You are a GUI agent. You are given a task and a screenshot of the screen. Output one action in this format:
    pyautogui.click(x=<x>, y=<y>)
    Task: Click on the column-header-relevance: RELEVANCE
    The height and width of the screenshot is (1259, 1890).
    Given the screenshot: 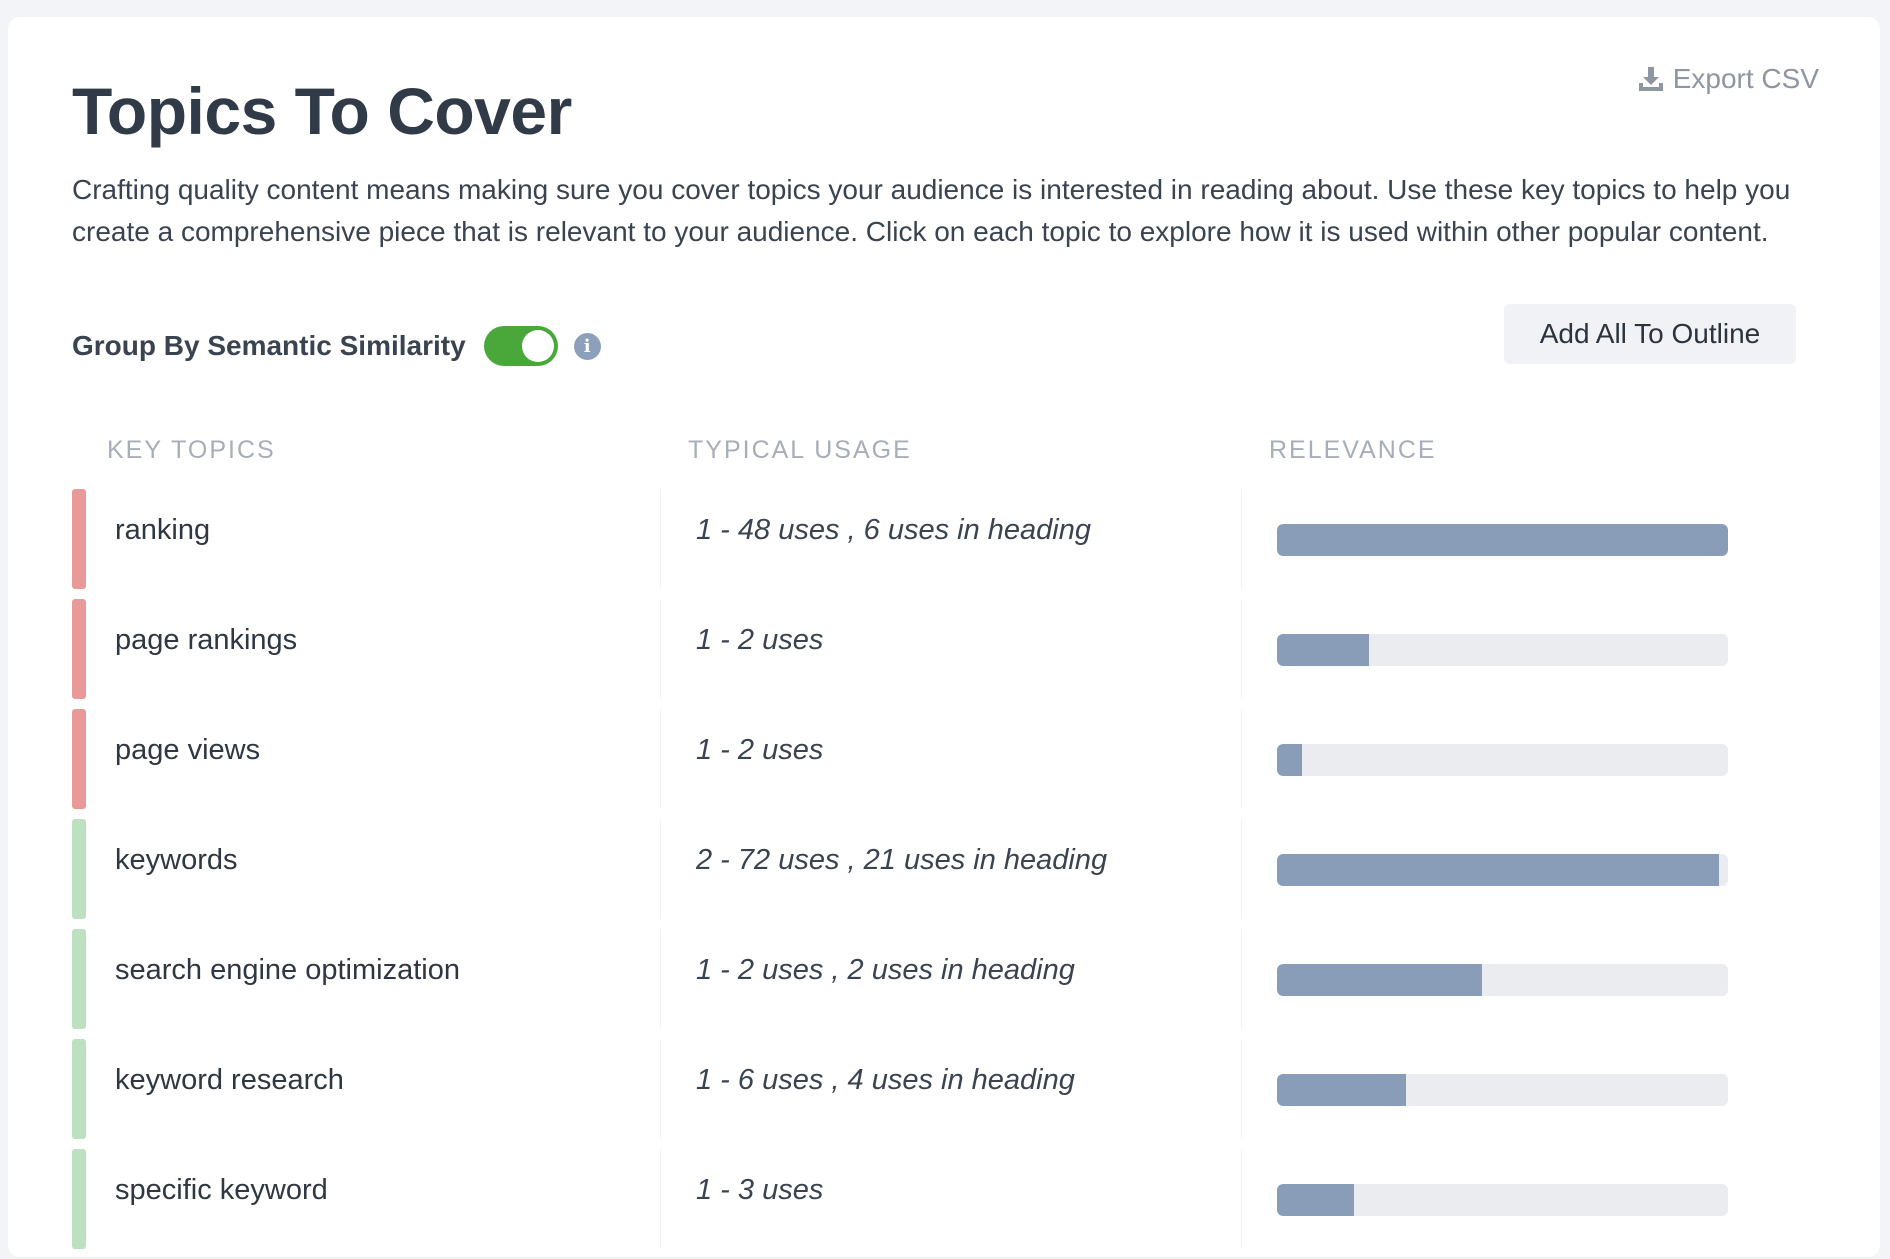 What is the action you would take?
    pyautogui.click(x=1353, y=450)
    